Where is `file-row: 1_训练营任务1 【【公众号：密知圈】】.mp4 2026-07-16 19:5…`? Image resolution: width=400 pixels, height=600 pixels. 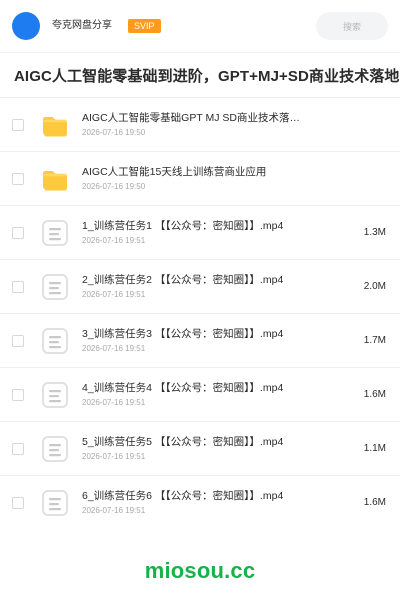
file-row: 1_训练营任务1 【【公众号：密知圈】】.mp4 2026-07-16 19:5… is located at coordinates (200, 232).